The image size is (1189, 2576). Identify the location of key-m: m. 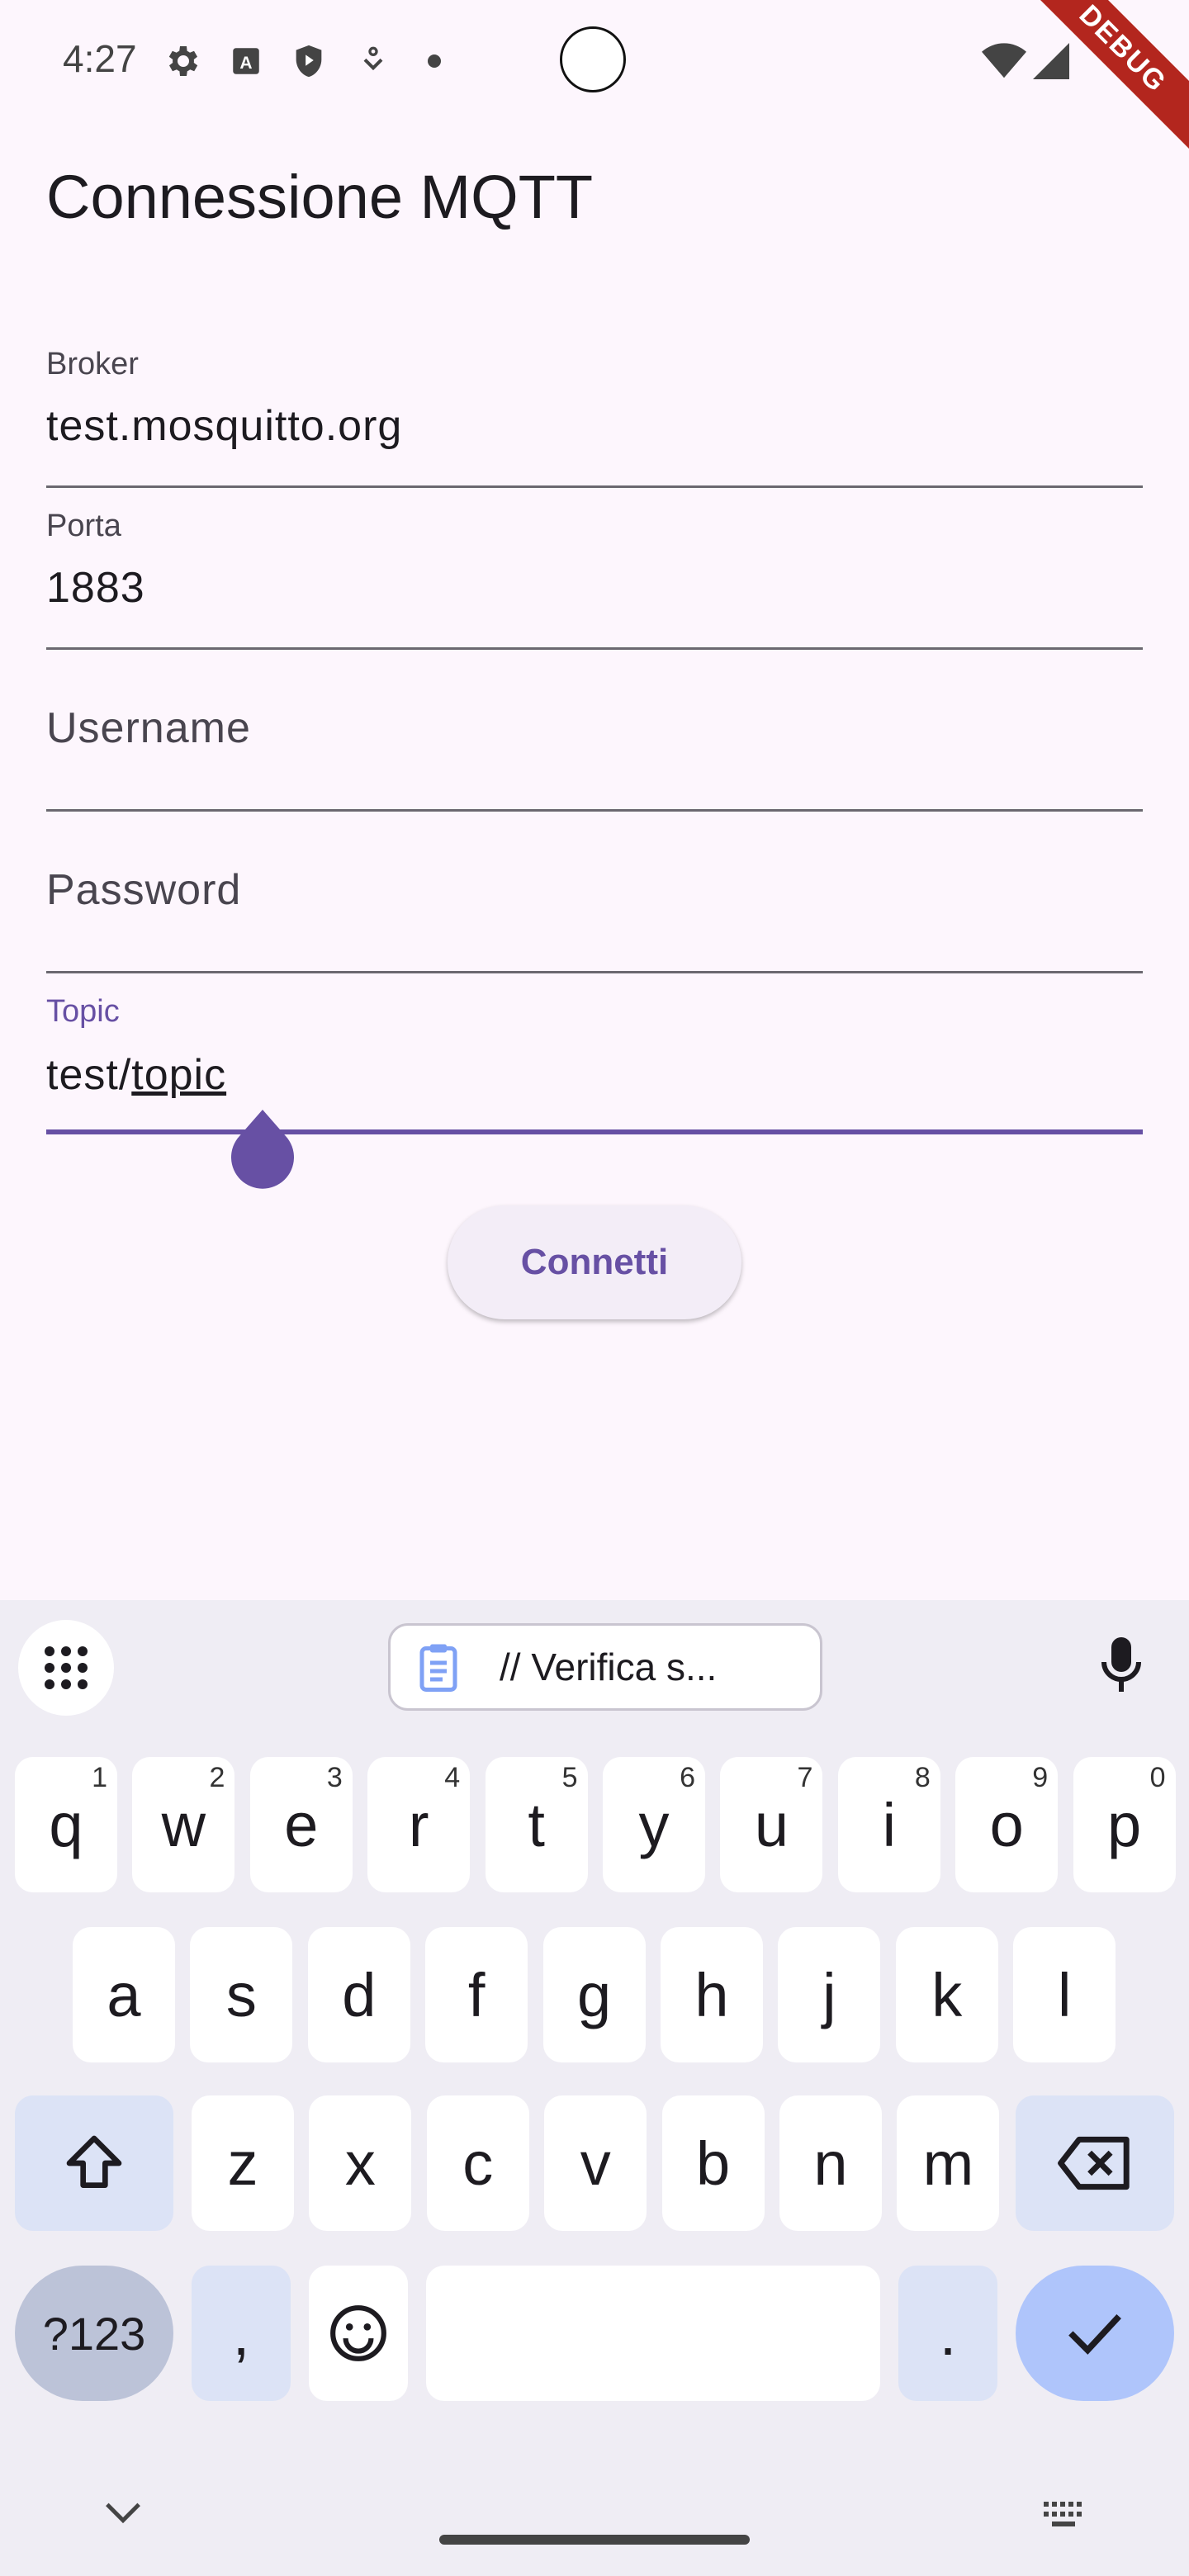
(948, 2163).